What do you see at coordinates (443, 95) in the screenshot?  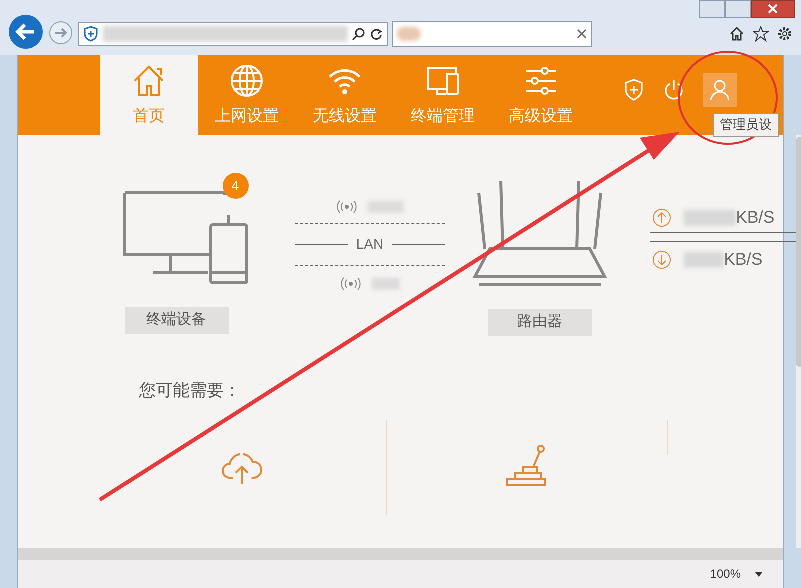 I see `nav-tab: 终端管理` at bounding box center [443, 95].